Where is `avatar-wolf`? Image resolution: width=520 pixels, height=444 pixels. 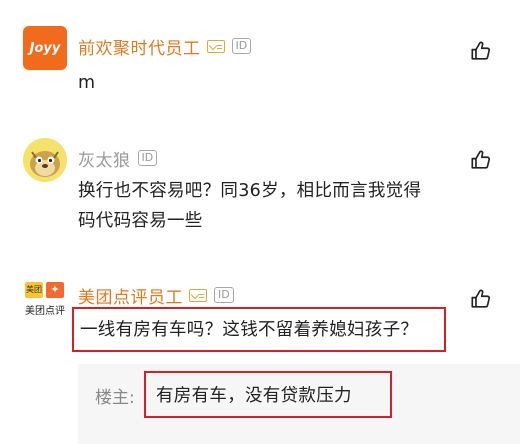 avatar-wolf is located at coordinates (45, 160).